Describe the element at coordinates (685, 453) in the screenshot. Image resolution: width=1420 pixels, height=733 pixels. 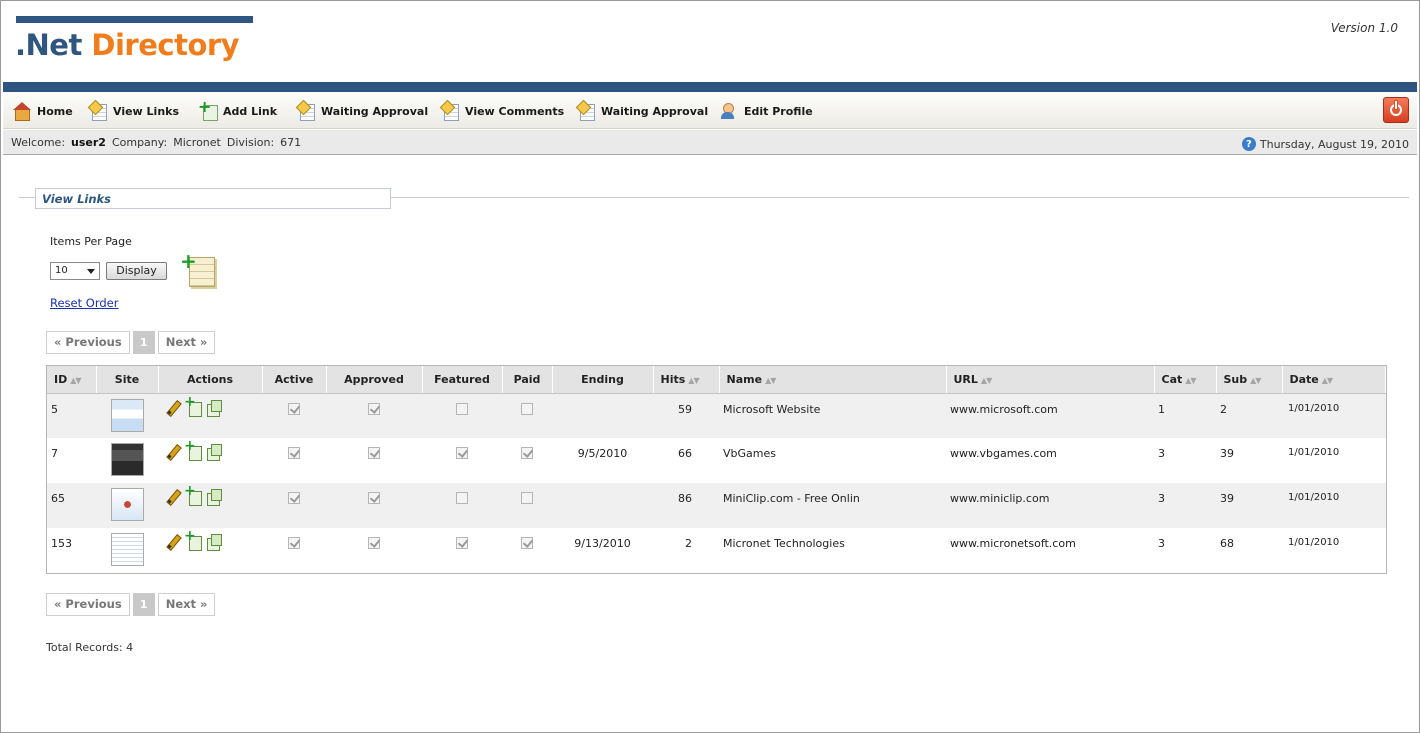
I see `cell-hits: 66` at that location.